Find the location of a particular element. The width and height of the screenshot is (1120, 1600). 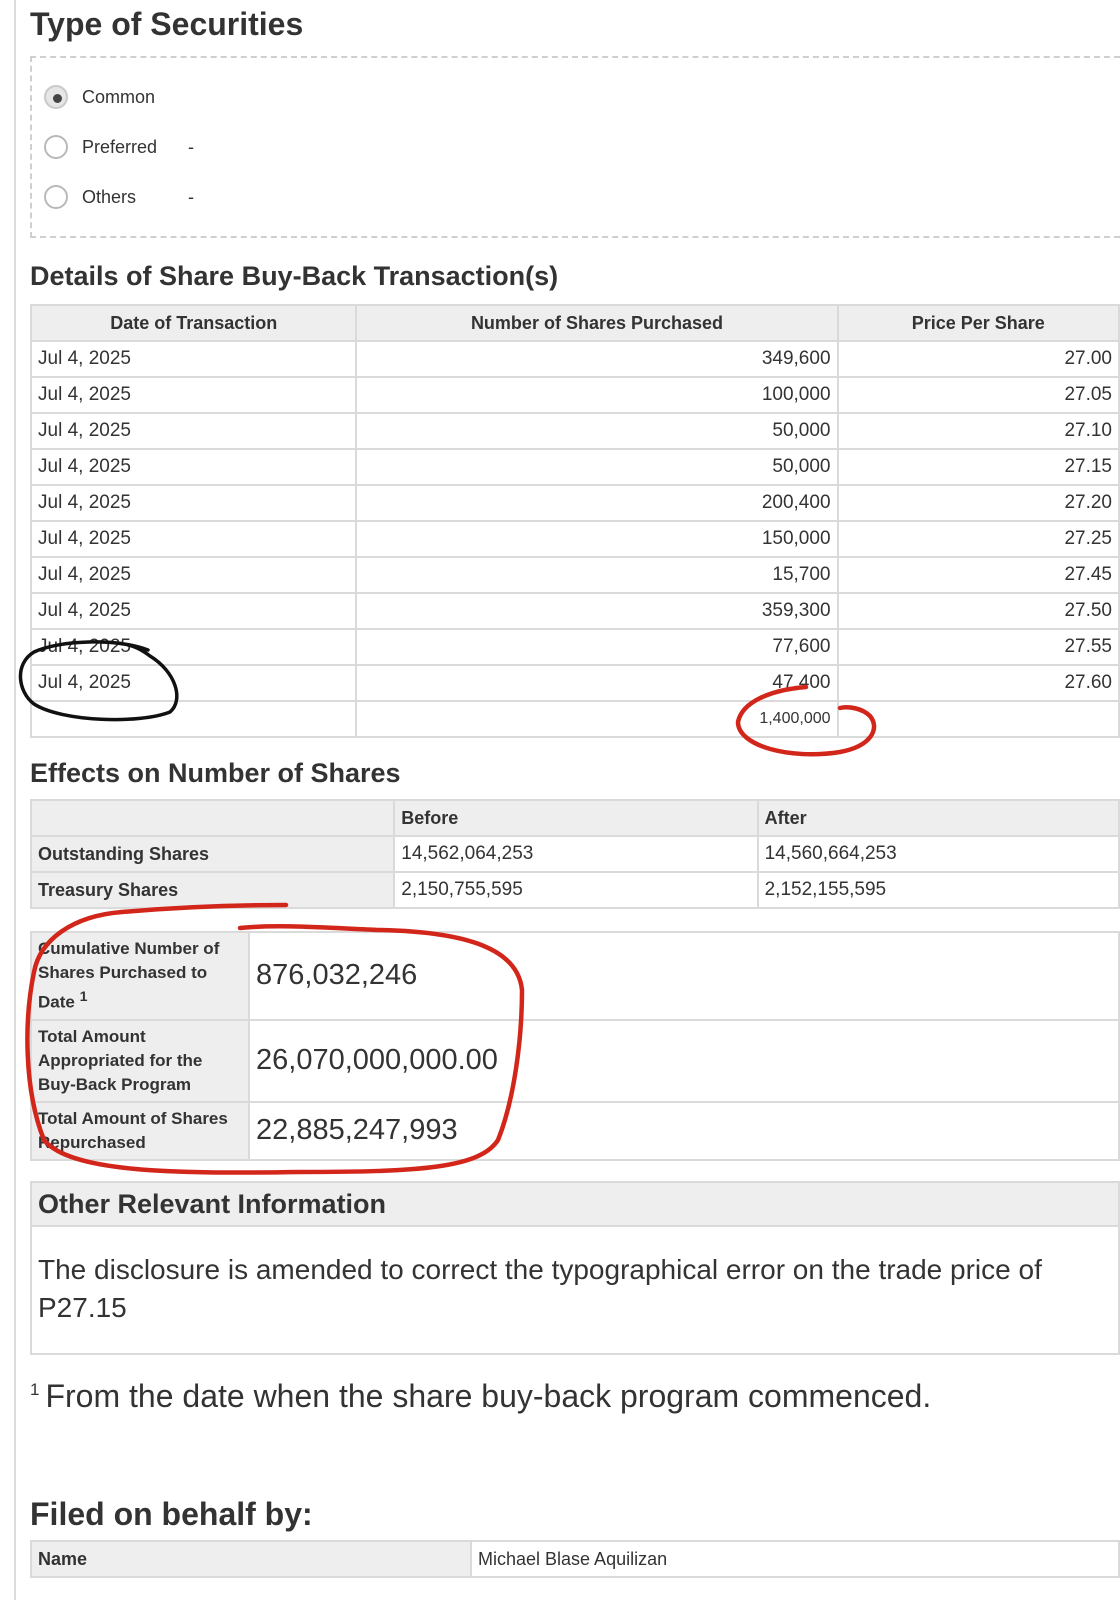

column-header-before: Before is located at coordinates (576, 818).